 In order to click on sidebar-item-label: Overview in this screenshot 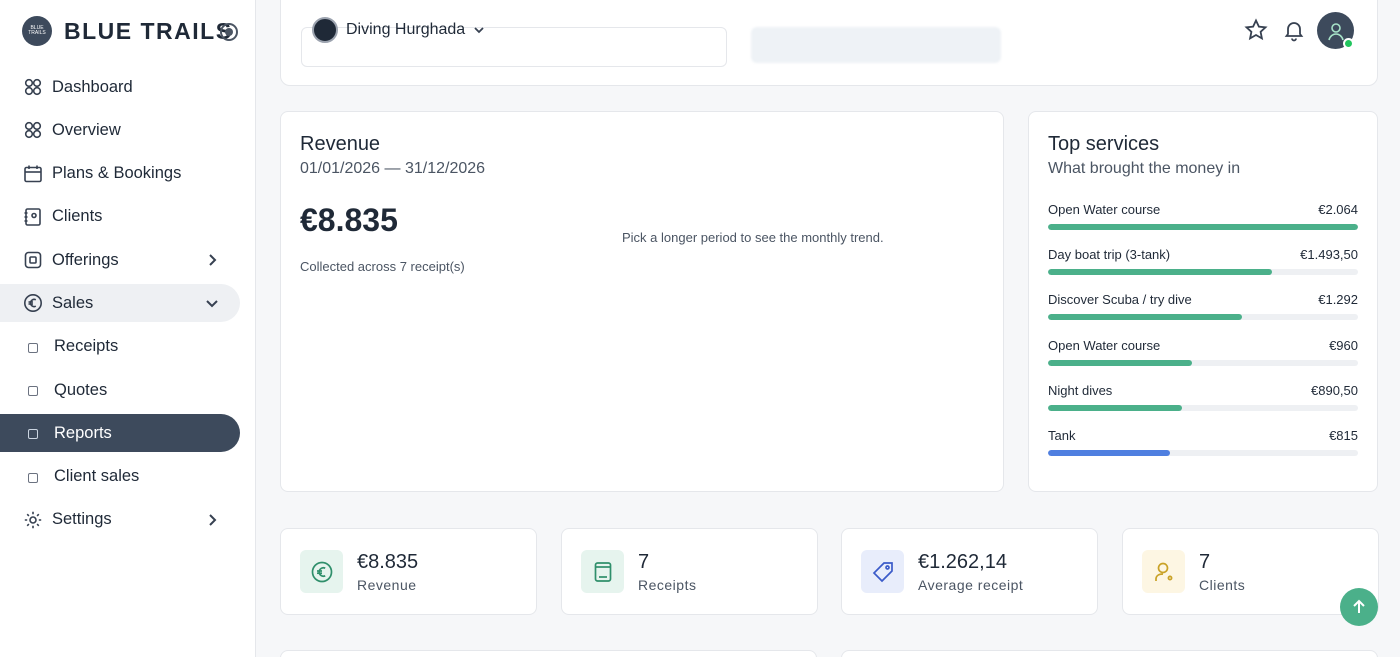, I will do `click(86, 129)`.